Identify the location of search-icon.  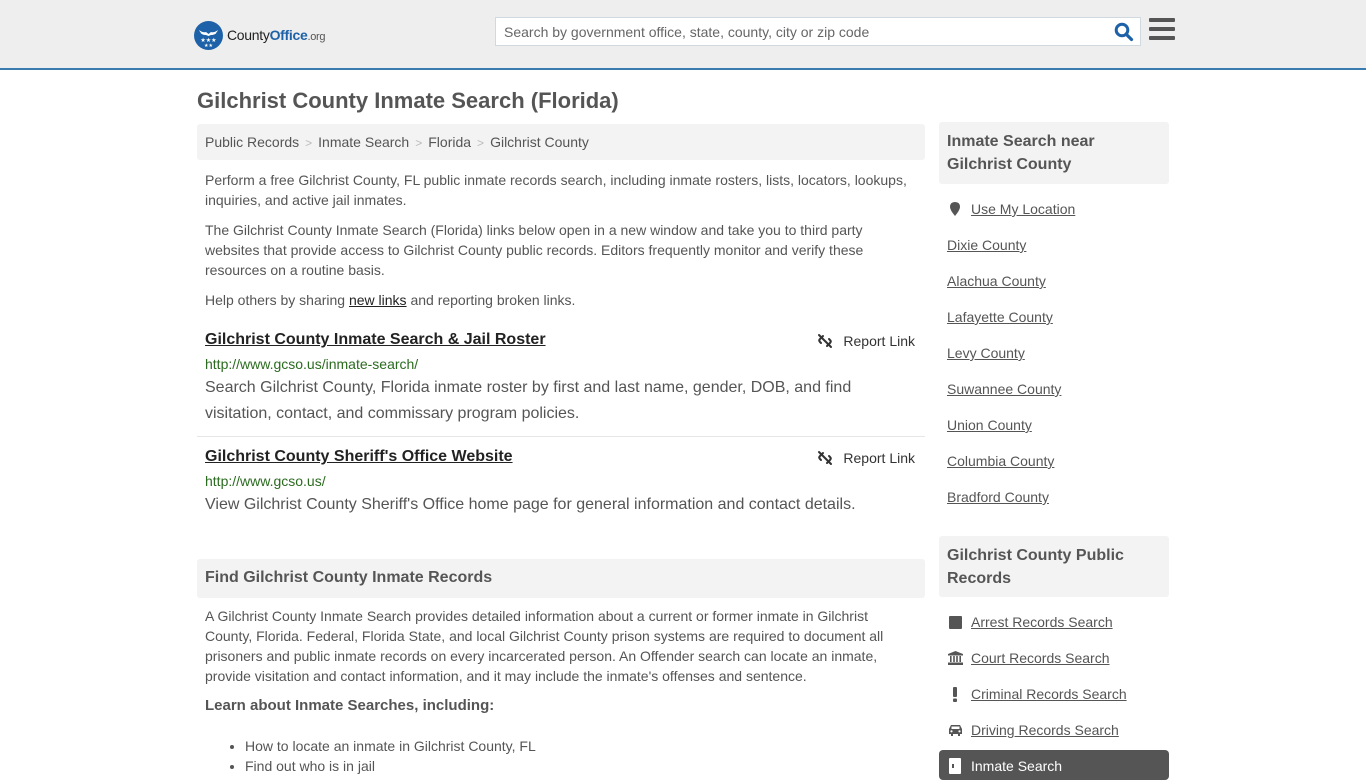
(1124, 32).